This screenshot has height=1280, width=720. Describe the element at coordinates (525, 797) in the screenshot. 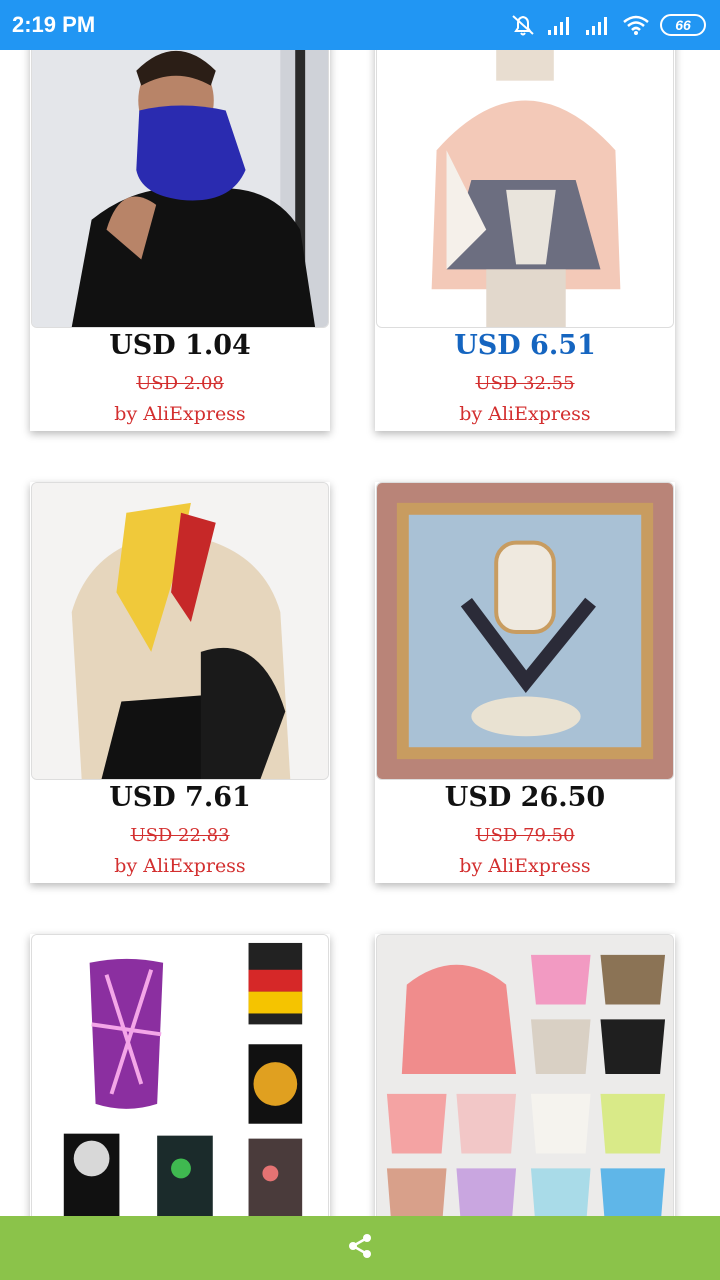

I see `product-price: USD 26.50` at that location.